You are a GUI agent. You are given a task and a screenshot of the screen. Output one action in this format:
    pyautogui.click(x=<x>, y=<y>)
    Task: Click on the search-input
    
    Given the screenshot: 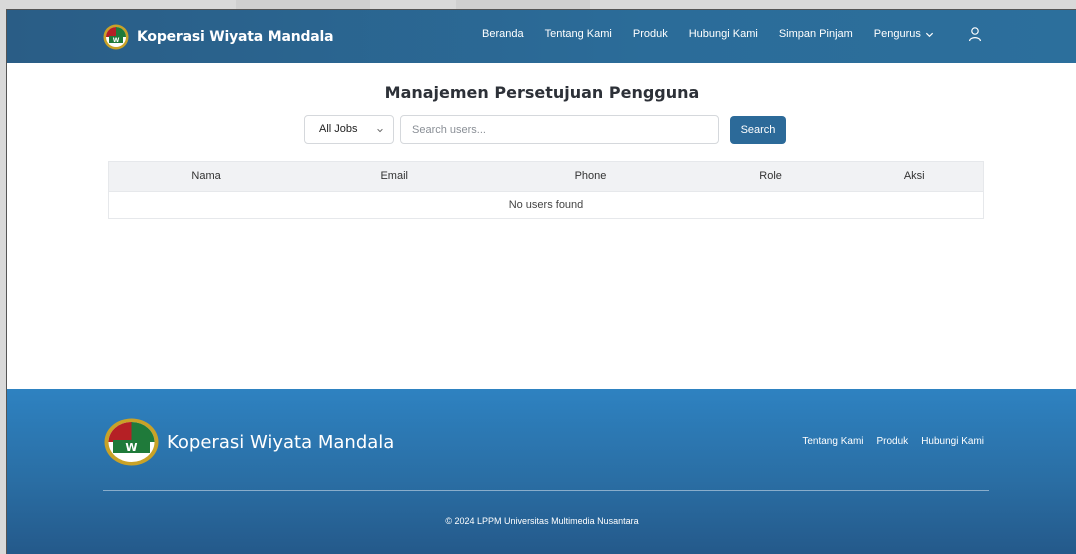 What is the action you would take?
    pyautogui.click(x=559, y=129)
    